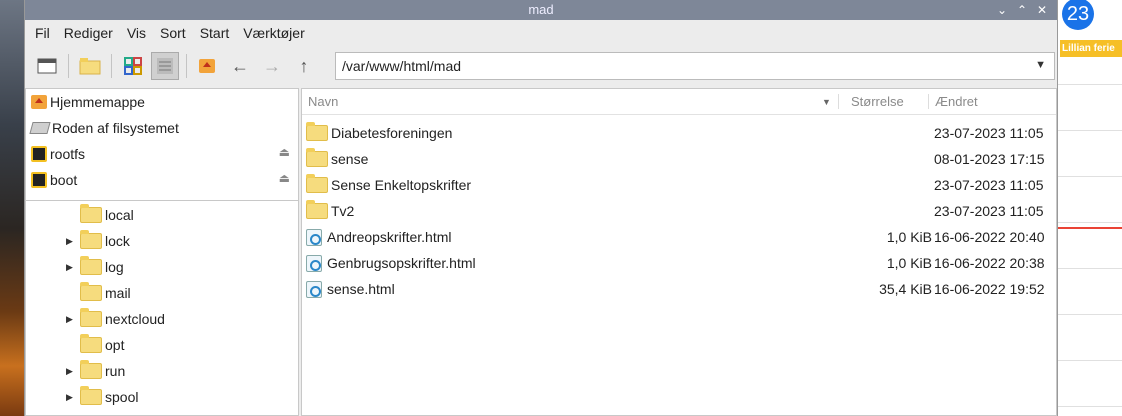 The width and height of the screenshot is (1122, 416). What do you see at coordinates (1090, 208) in the screenshot?
I see `calendar-panel: 23 Lillian ferie` at bounding box center [1090, 208].